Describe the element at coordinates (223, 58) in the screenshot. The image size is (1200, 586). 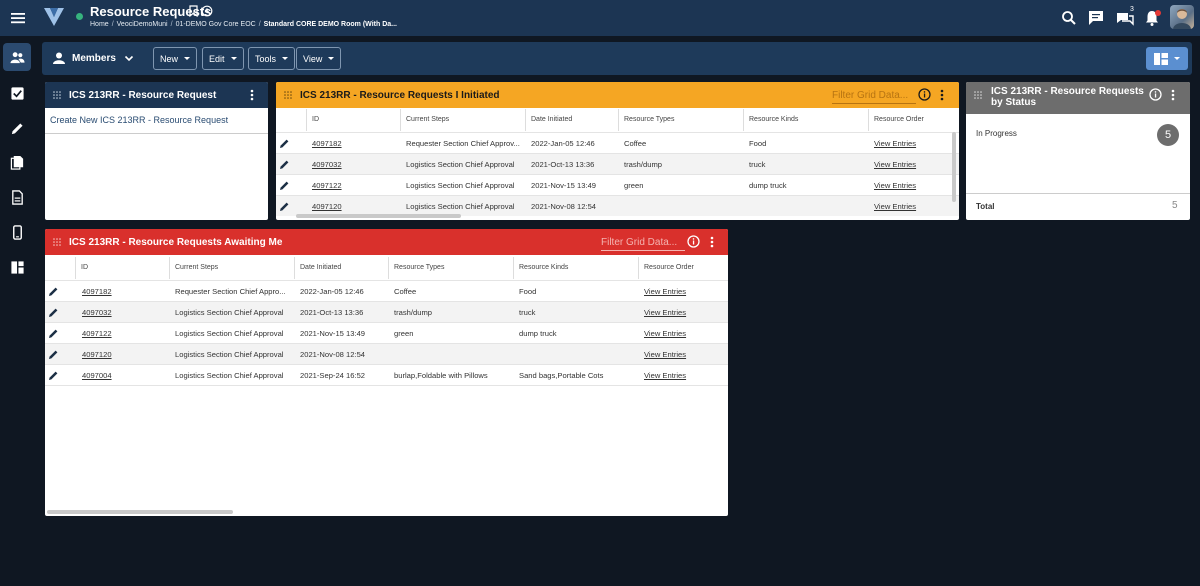
I see `edit-button: Edit` at that location.